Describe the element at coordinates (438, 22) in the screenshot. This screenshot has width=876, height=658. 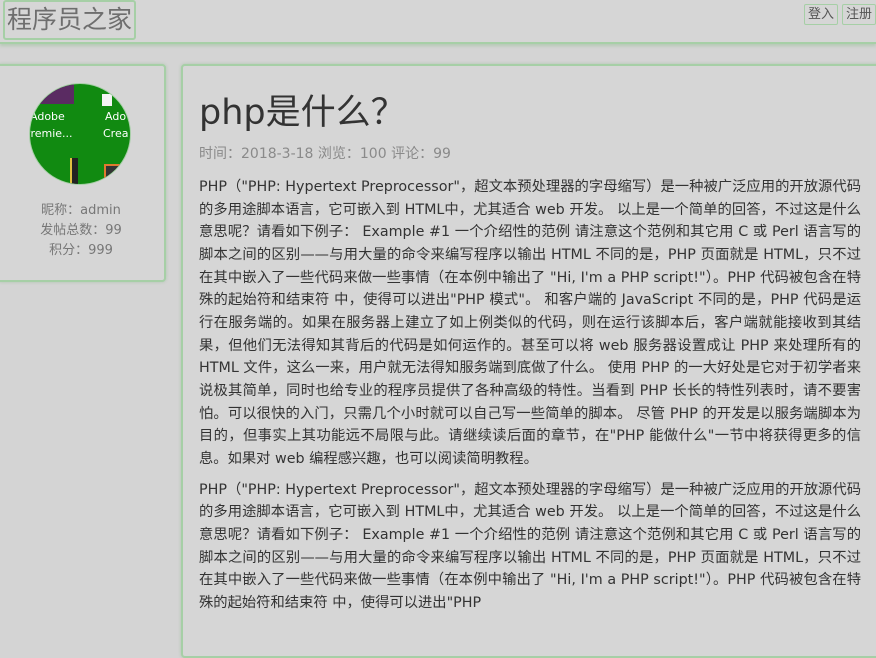
I see `top-navbar: 程序员之家 登入 注册` at that location.